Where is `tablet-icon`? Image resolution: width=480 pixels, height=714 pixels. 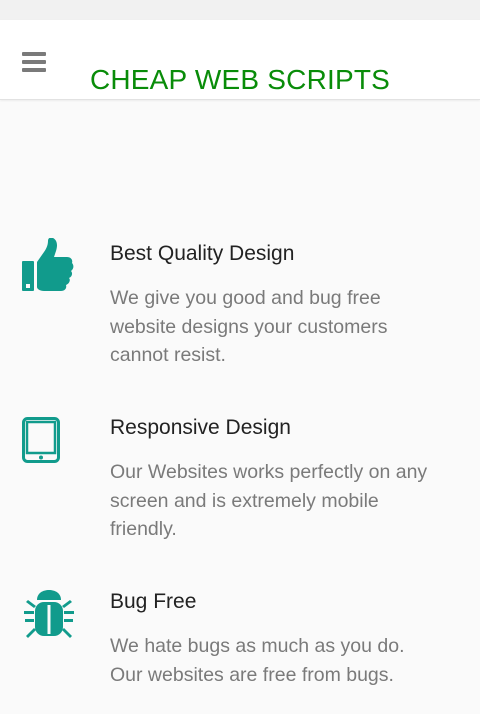 tablet-icon is located at coordinates (41, 442).